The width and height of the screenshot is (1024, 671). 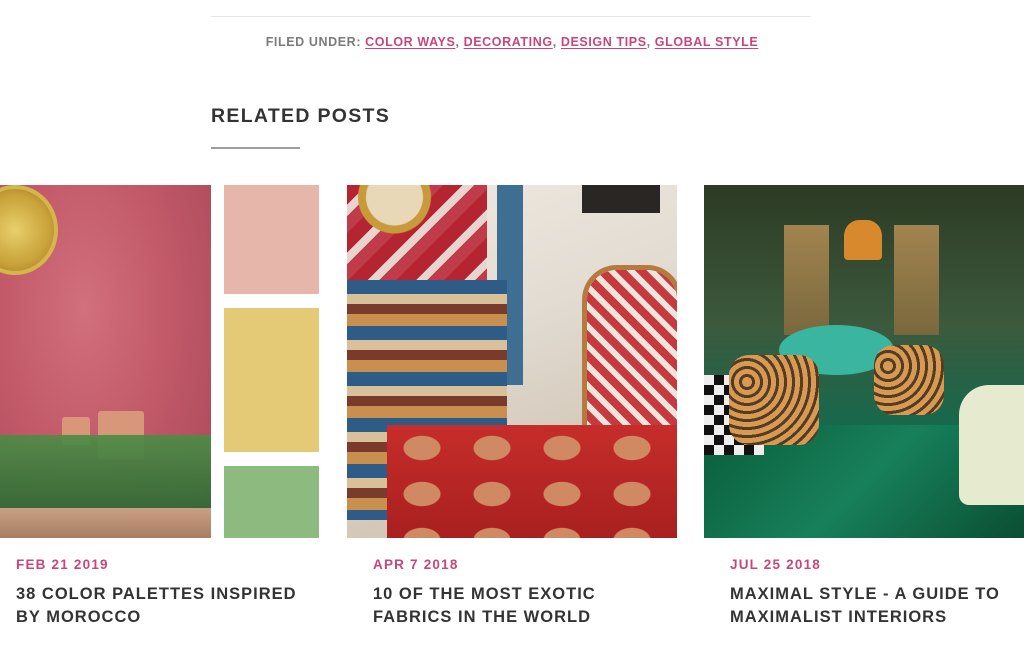 I want to click on red-kilim-rug, so click(x=532, y=481).